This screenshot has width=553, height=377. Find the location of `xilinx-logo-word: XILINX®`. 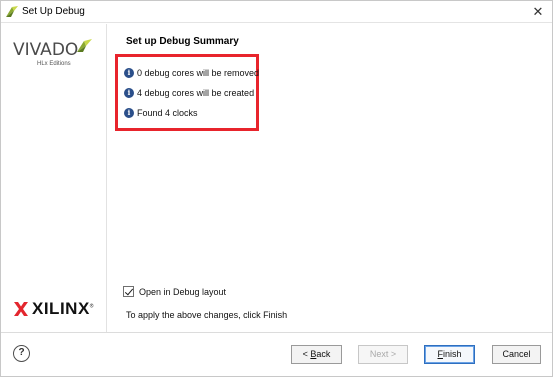

xilinx-logo-word: XILINX® is located at coordinates (63, 308).